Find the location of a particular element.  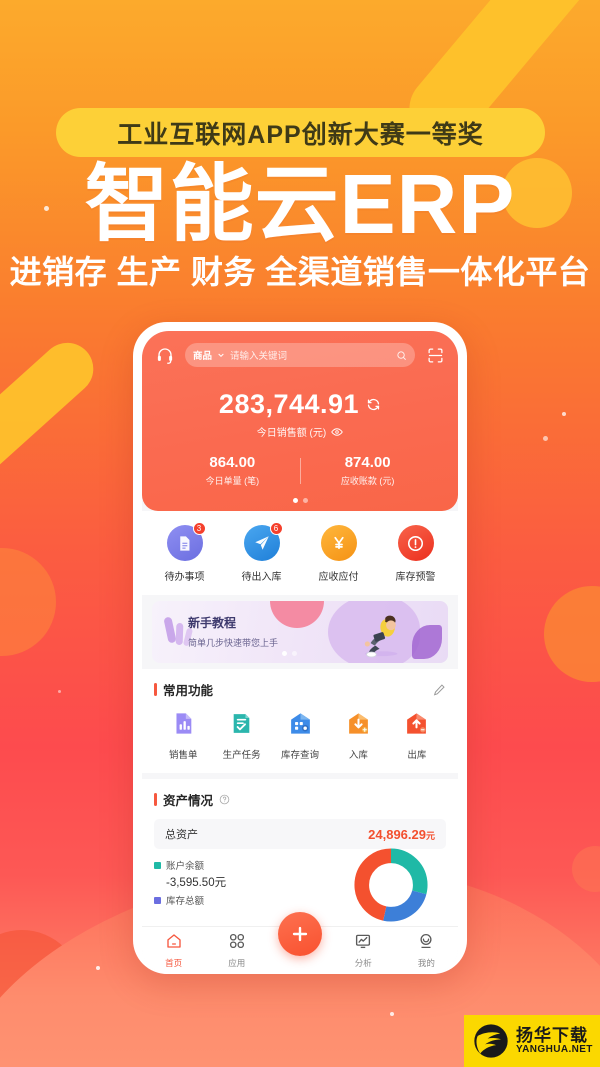

tab-label: 应用 is located at coordinates (237, 963).